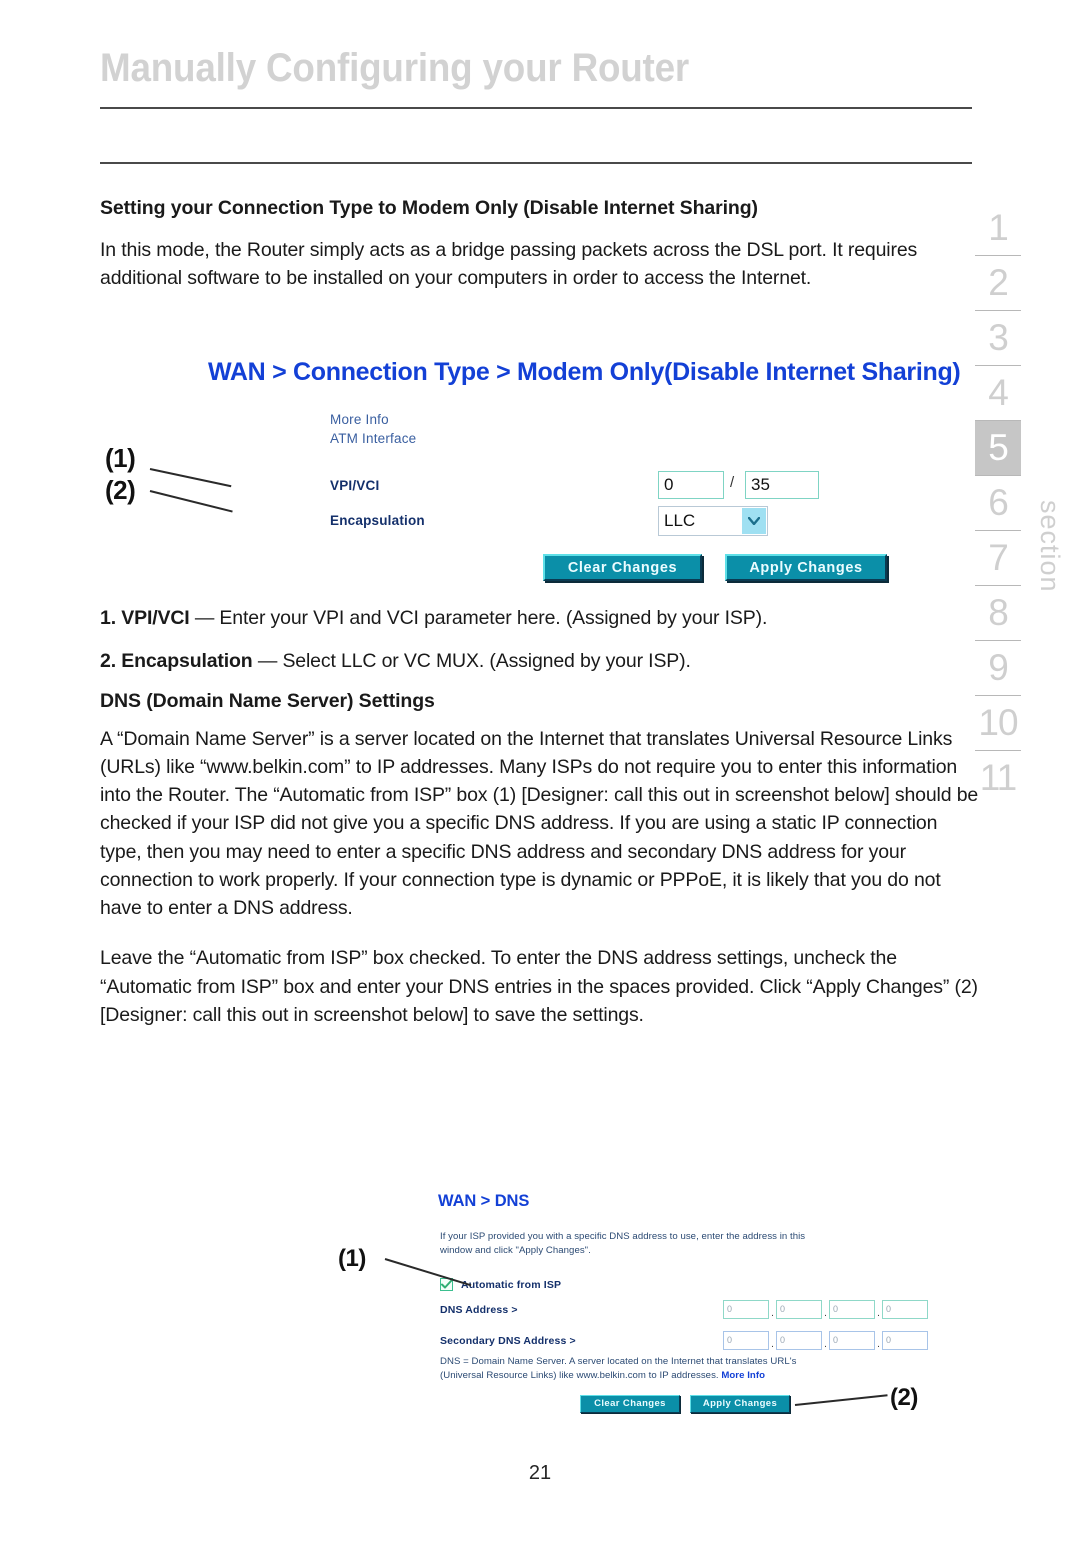 The image size is (1080, 1542). What do you see at coordinates (904, 1397) in the screenshot?
I see `callout-marker-2-panel2: (2)` at bounding box center [904, 1397].